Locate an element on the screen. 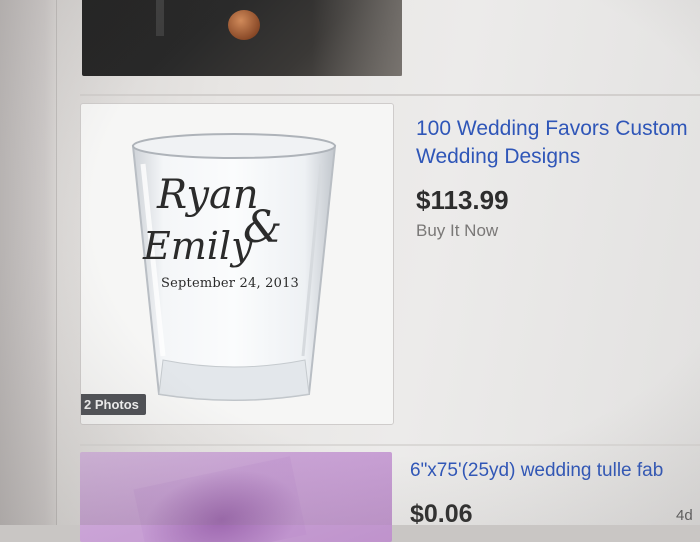 This screenshot has height=542, width=700. listing-title-line: Wedding Designs is located at coordinates (498, 156).